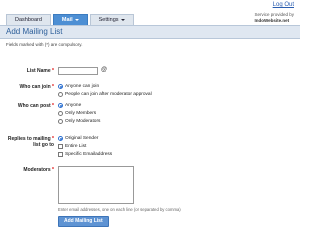 The width and height of the screenshot is (320, 240). What do you see at coordinates (105, 94) in the screenshot?
I see `join-option-approval: People can join after moderator approval` at bounding box center [105, 94].